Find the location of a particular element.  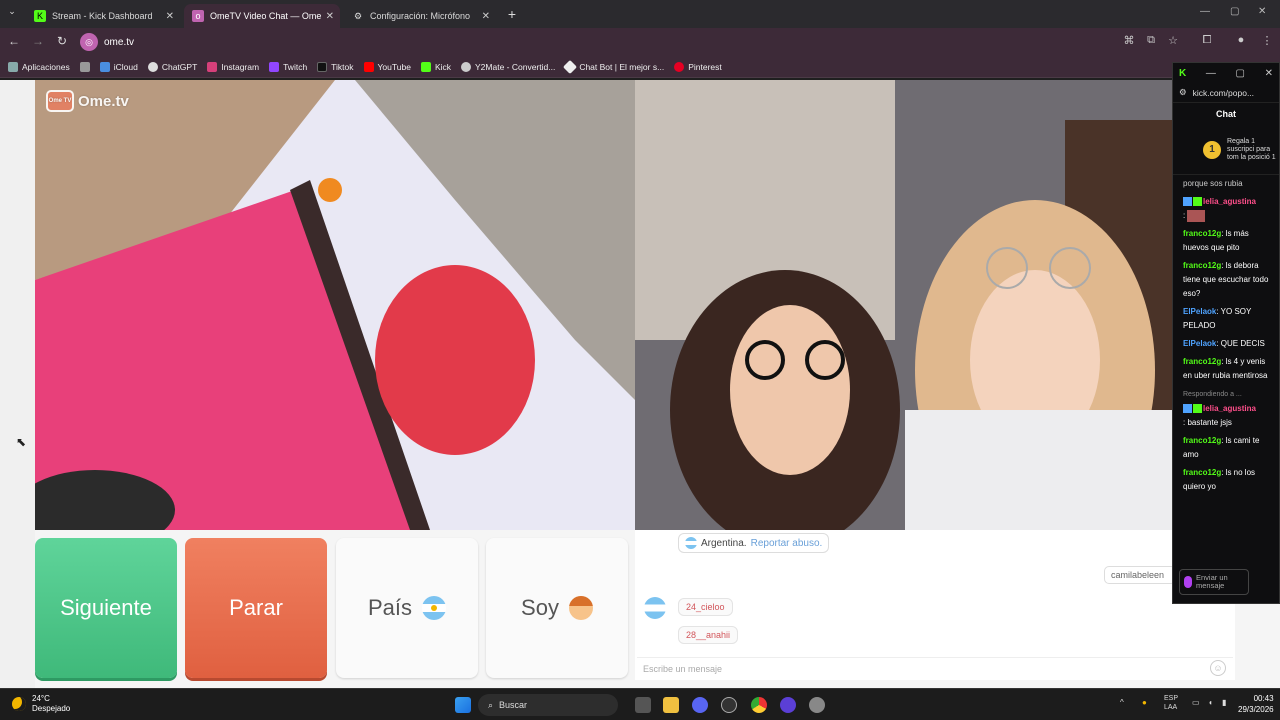

badge-icon is located at coordinates (1197, 202).